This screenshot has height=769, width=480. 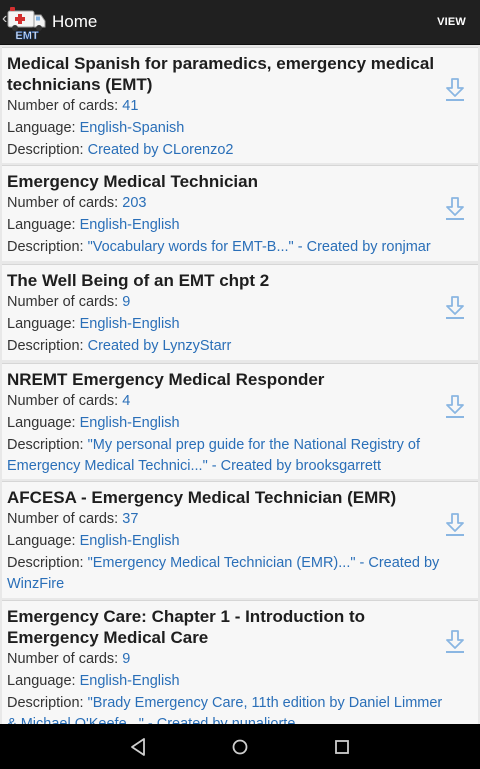 I want to click on language-value: English-Spanish, so click(x=132, y=128).